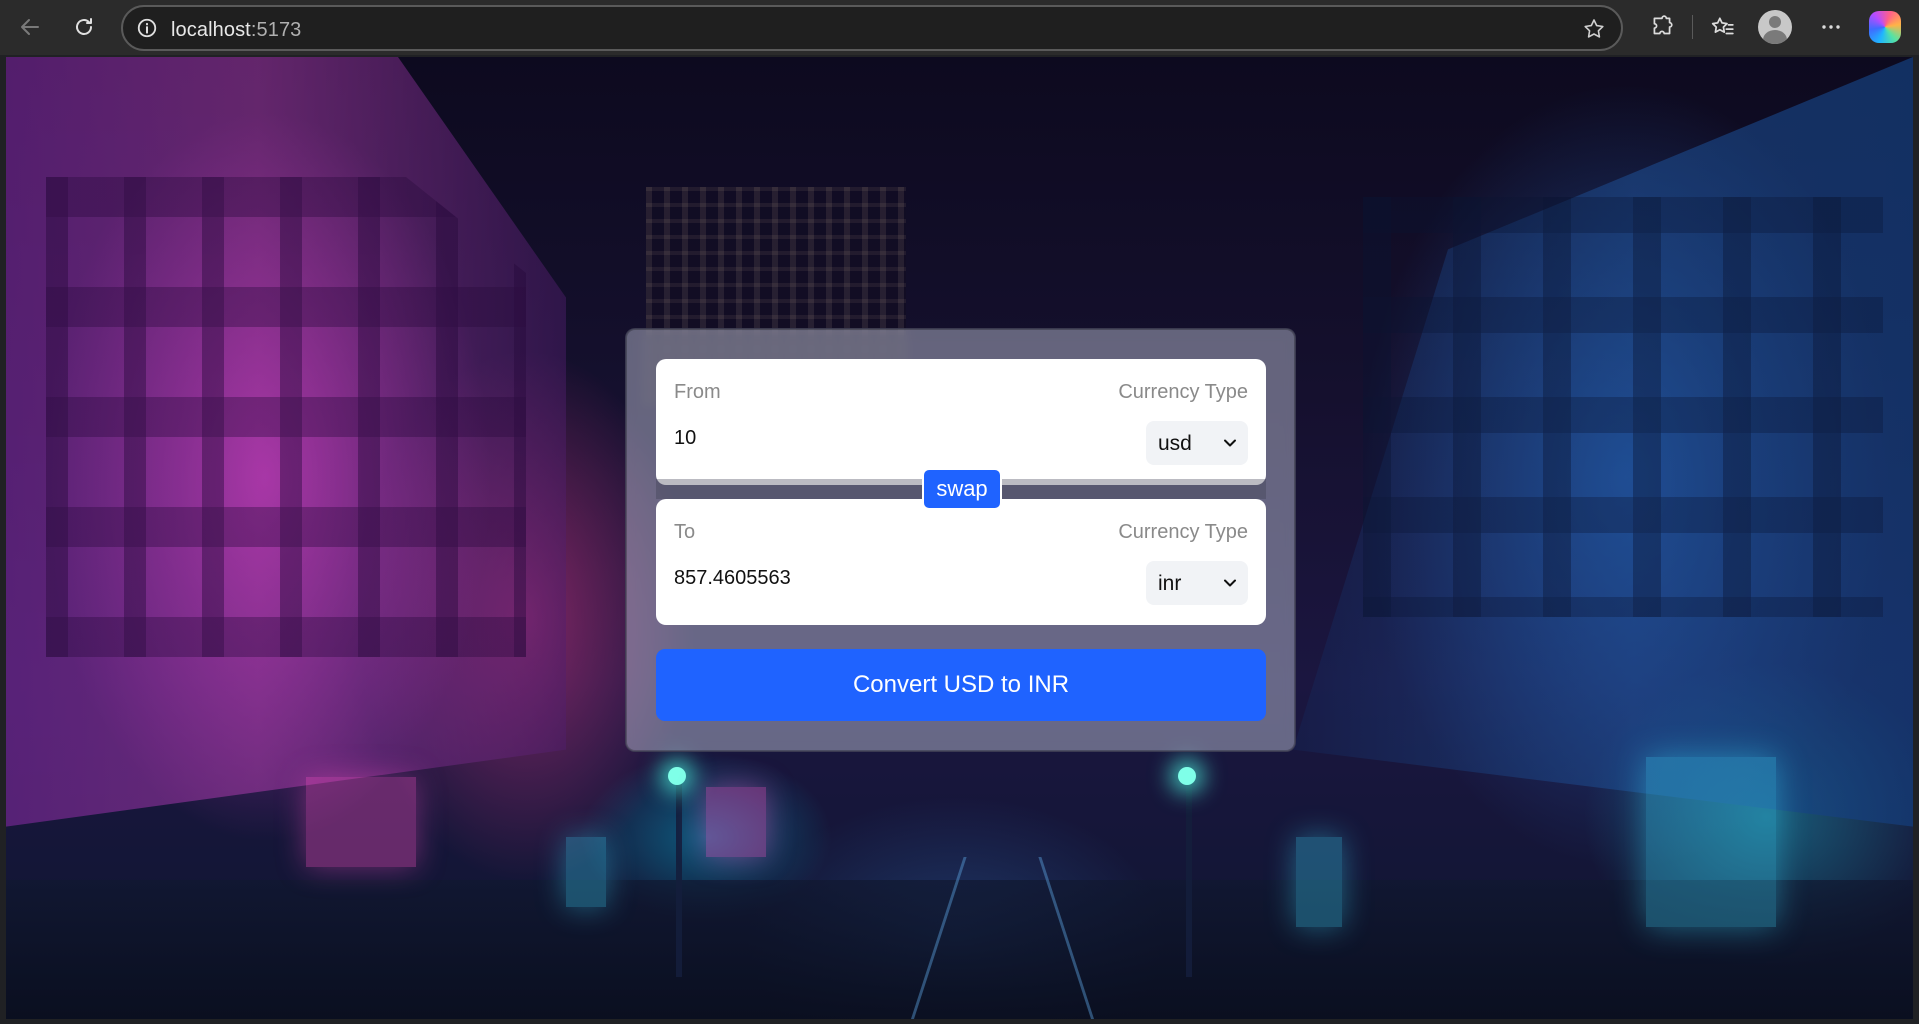 The width and height of the screenshot is (1919, 1024). What do you see at coordinates (1197, 583) in the screenshot?
I see `to-currency-select: inr` at bounding box center [1197, 583].